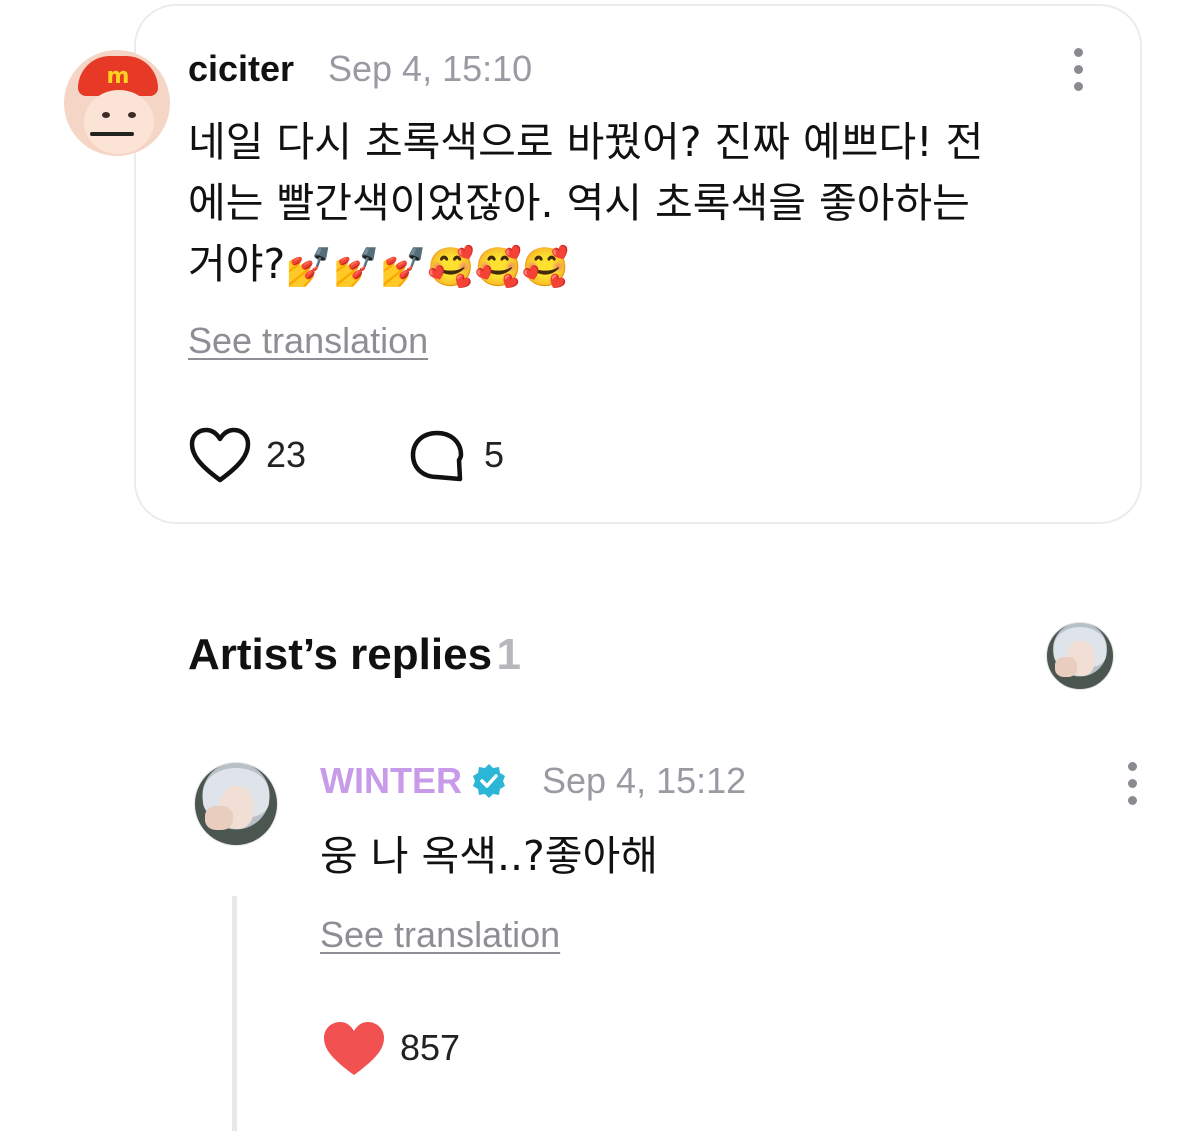  I want to click on heart-outline-icon, so click(220, 455).